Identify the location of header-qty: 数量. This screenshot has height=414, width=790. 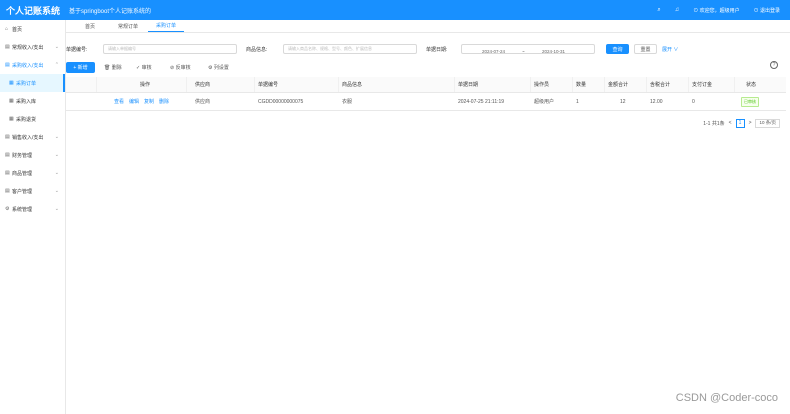
(581, 85).